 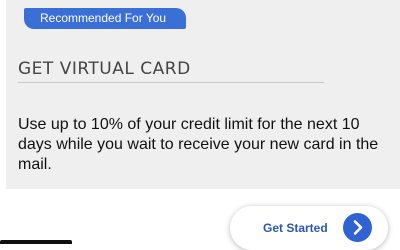 I want to click on chevron-right-icon, so click(x=357, y=227).